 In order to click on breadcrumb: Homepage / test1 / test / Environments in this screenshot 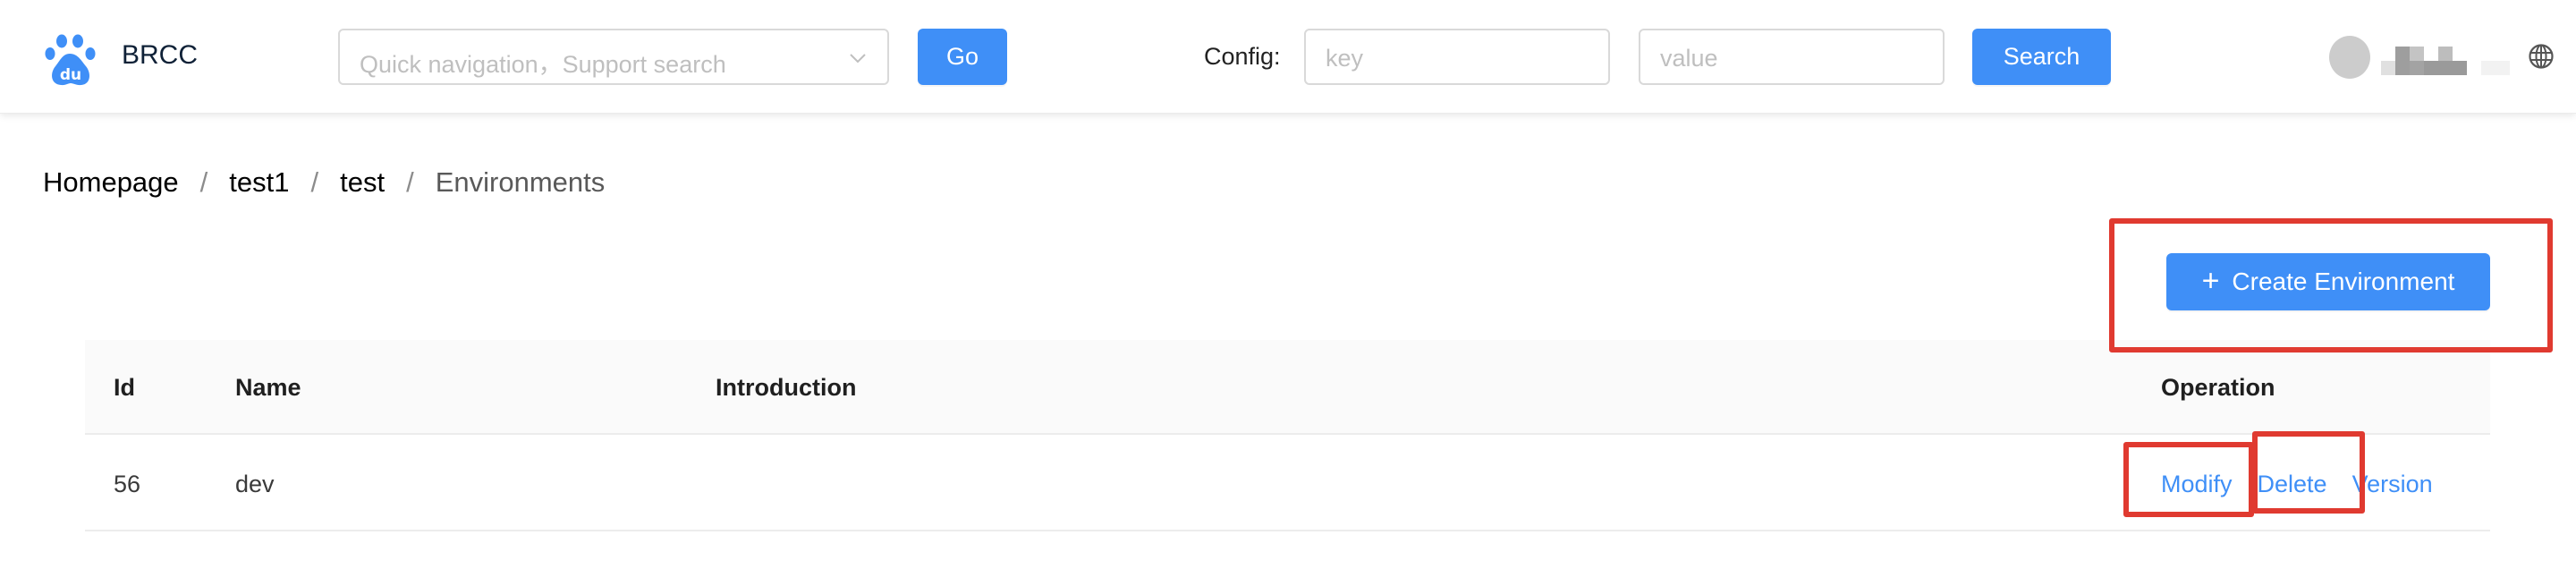, I will do `click(324, 182)`.